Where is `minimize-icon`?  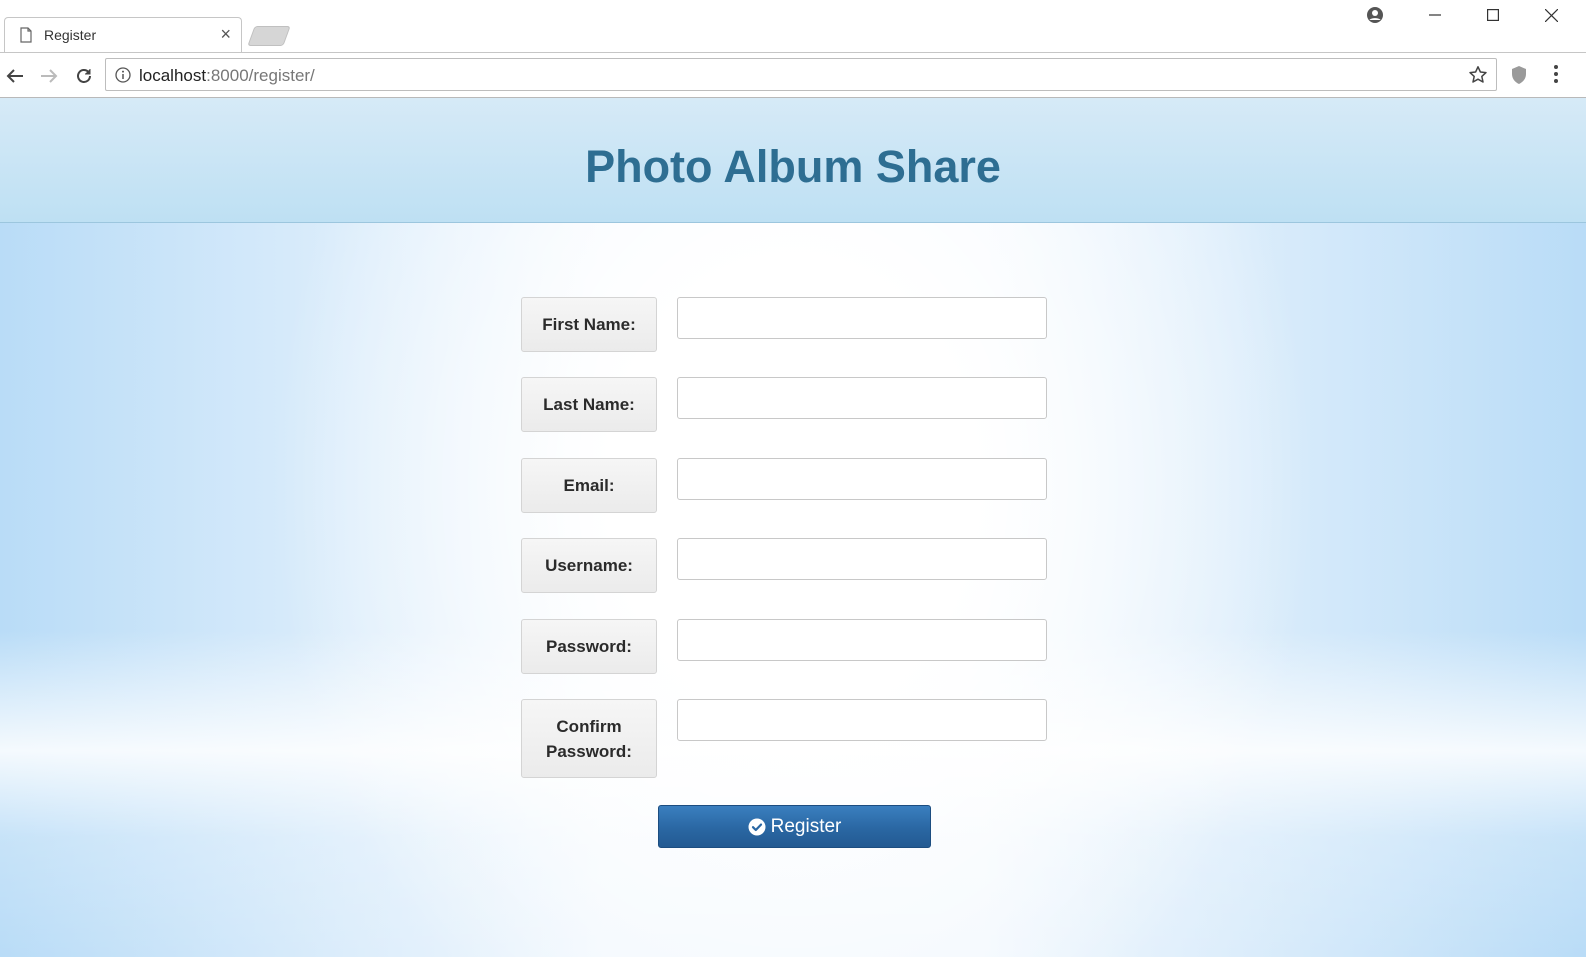 minimize-icon is located at coordinates (1435, 15).